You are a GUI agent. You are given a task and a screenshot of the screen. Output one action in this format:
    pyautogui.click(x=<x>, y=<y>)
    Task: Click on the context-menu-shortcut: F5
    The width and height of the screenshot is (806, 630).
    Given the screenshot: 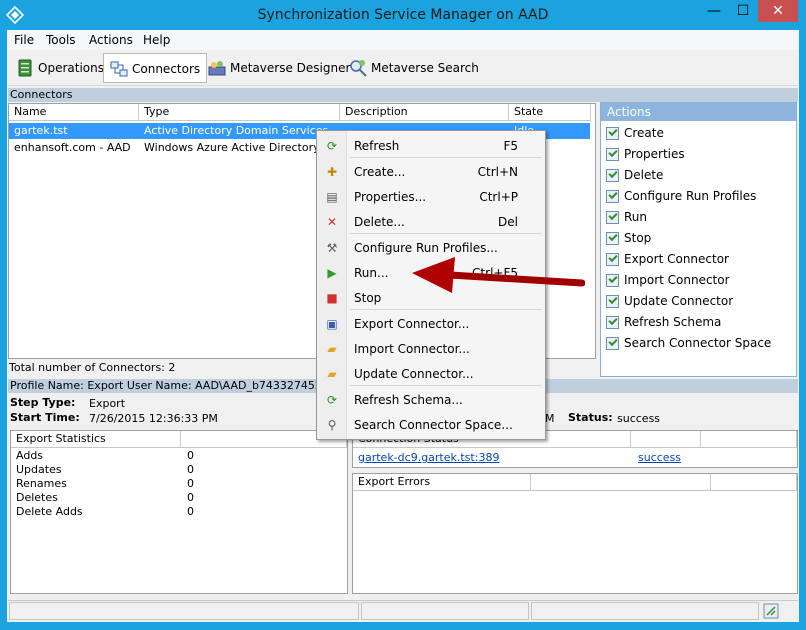 What is the action you would take?
    pyautogui.click(x=510, y=146)
    